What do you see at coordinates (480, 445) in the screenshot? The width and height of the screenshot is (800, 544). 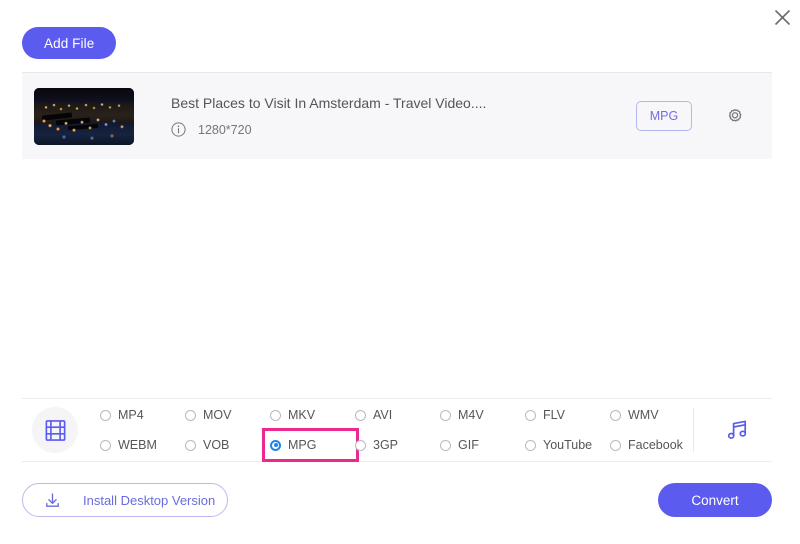 I see `format-option-gif: GIF` at bounding box center [480, 445].